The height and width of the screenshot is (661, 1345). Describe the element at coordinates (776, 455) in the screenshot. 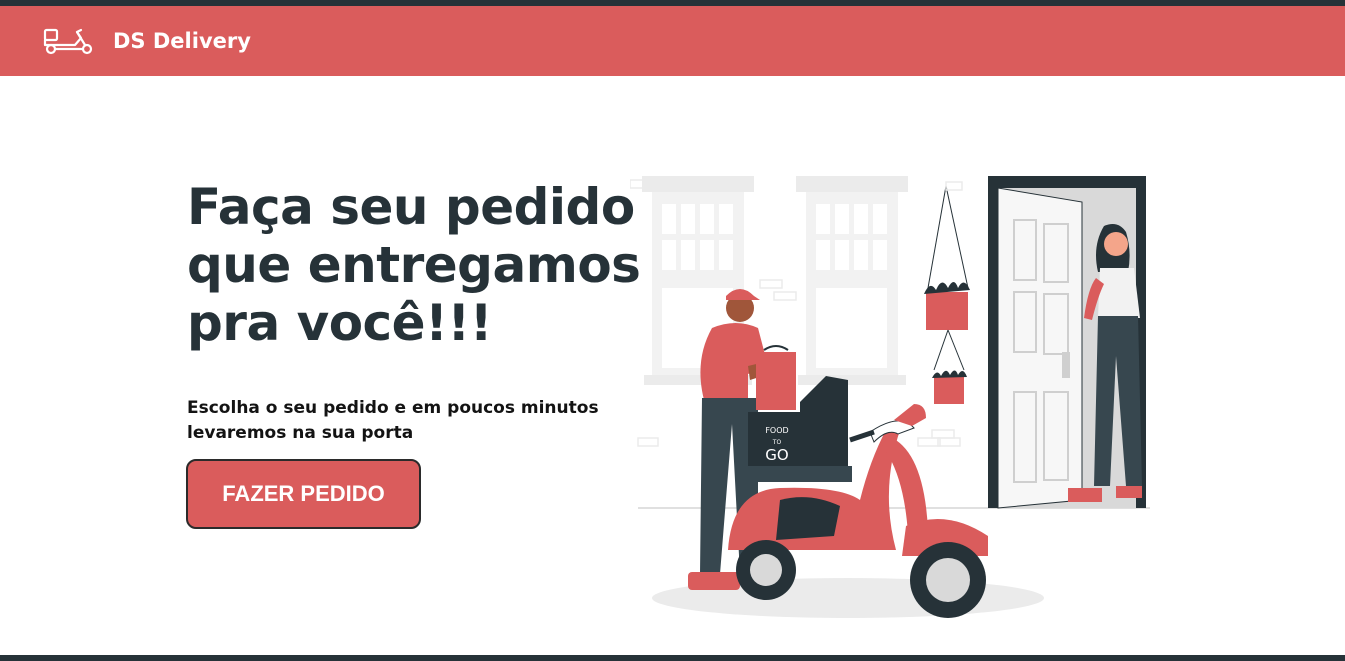

I see `box-text-go: GO` at that location.